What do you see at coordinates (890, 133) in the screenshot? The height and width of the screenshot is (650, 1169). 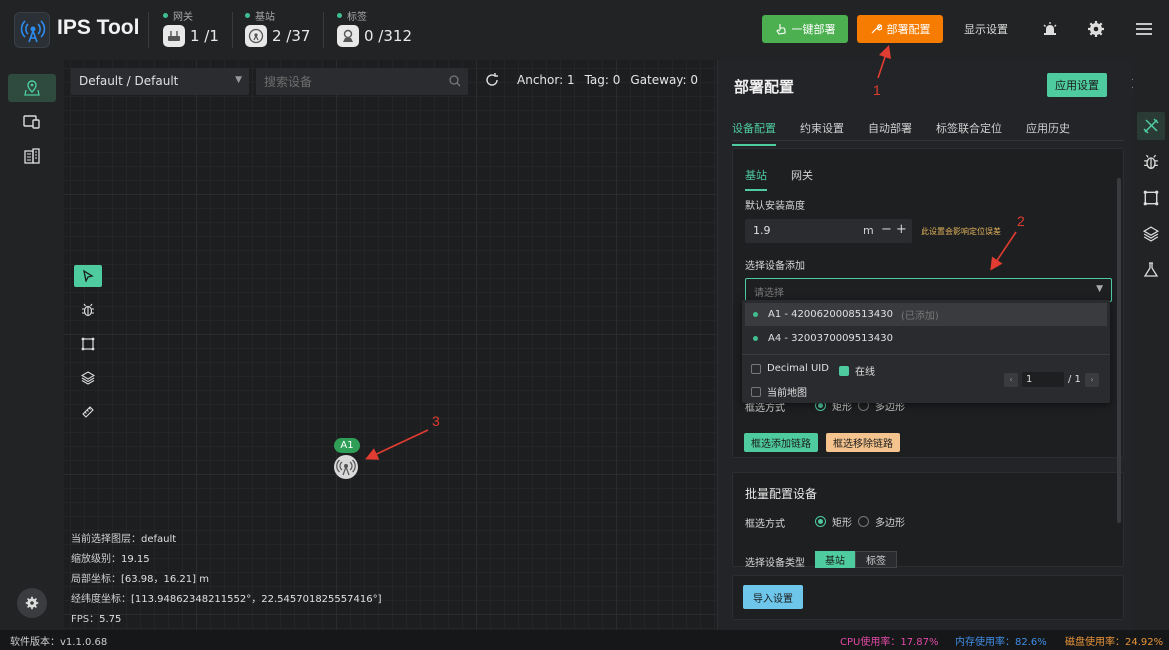 I see `tab-auto-deploy: 自动部署` at bounding box center [890, 133].